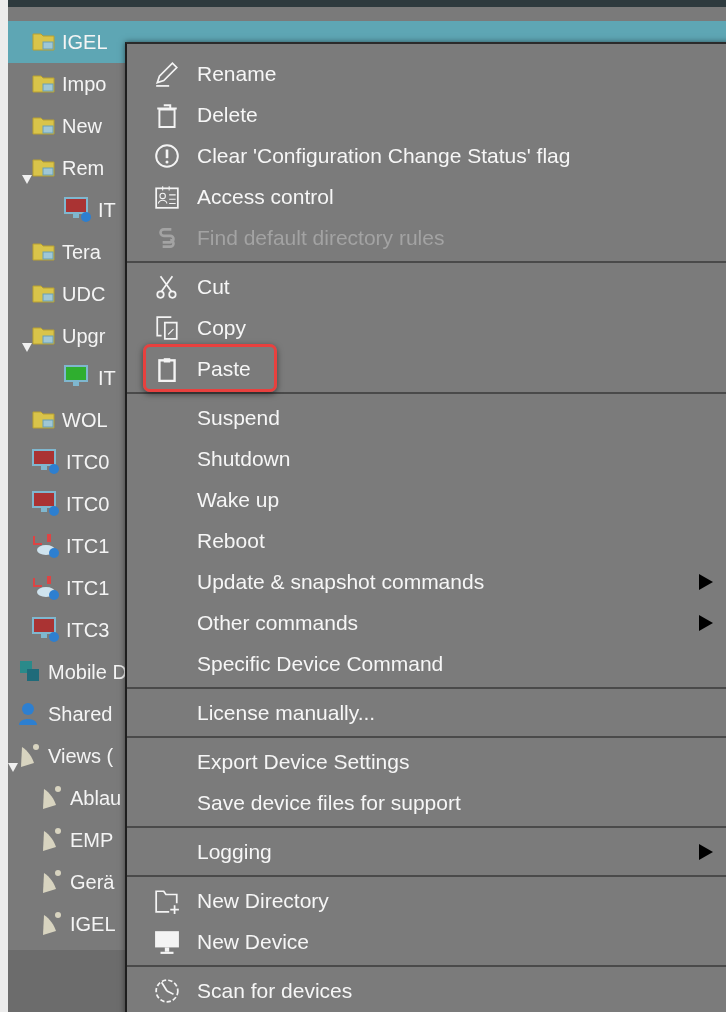 This screenshot has width=726, height=1012. What do you see at coordinates (85, 420) in the screenshot?
I see `tree-item-label: WOL` at bounding box center [85, 420].